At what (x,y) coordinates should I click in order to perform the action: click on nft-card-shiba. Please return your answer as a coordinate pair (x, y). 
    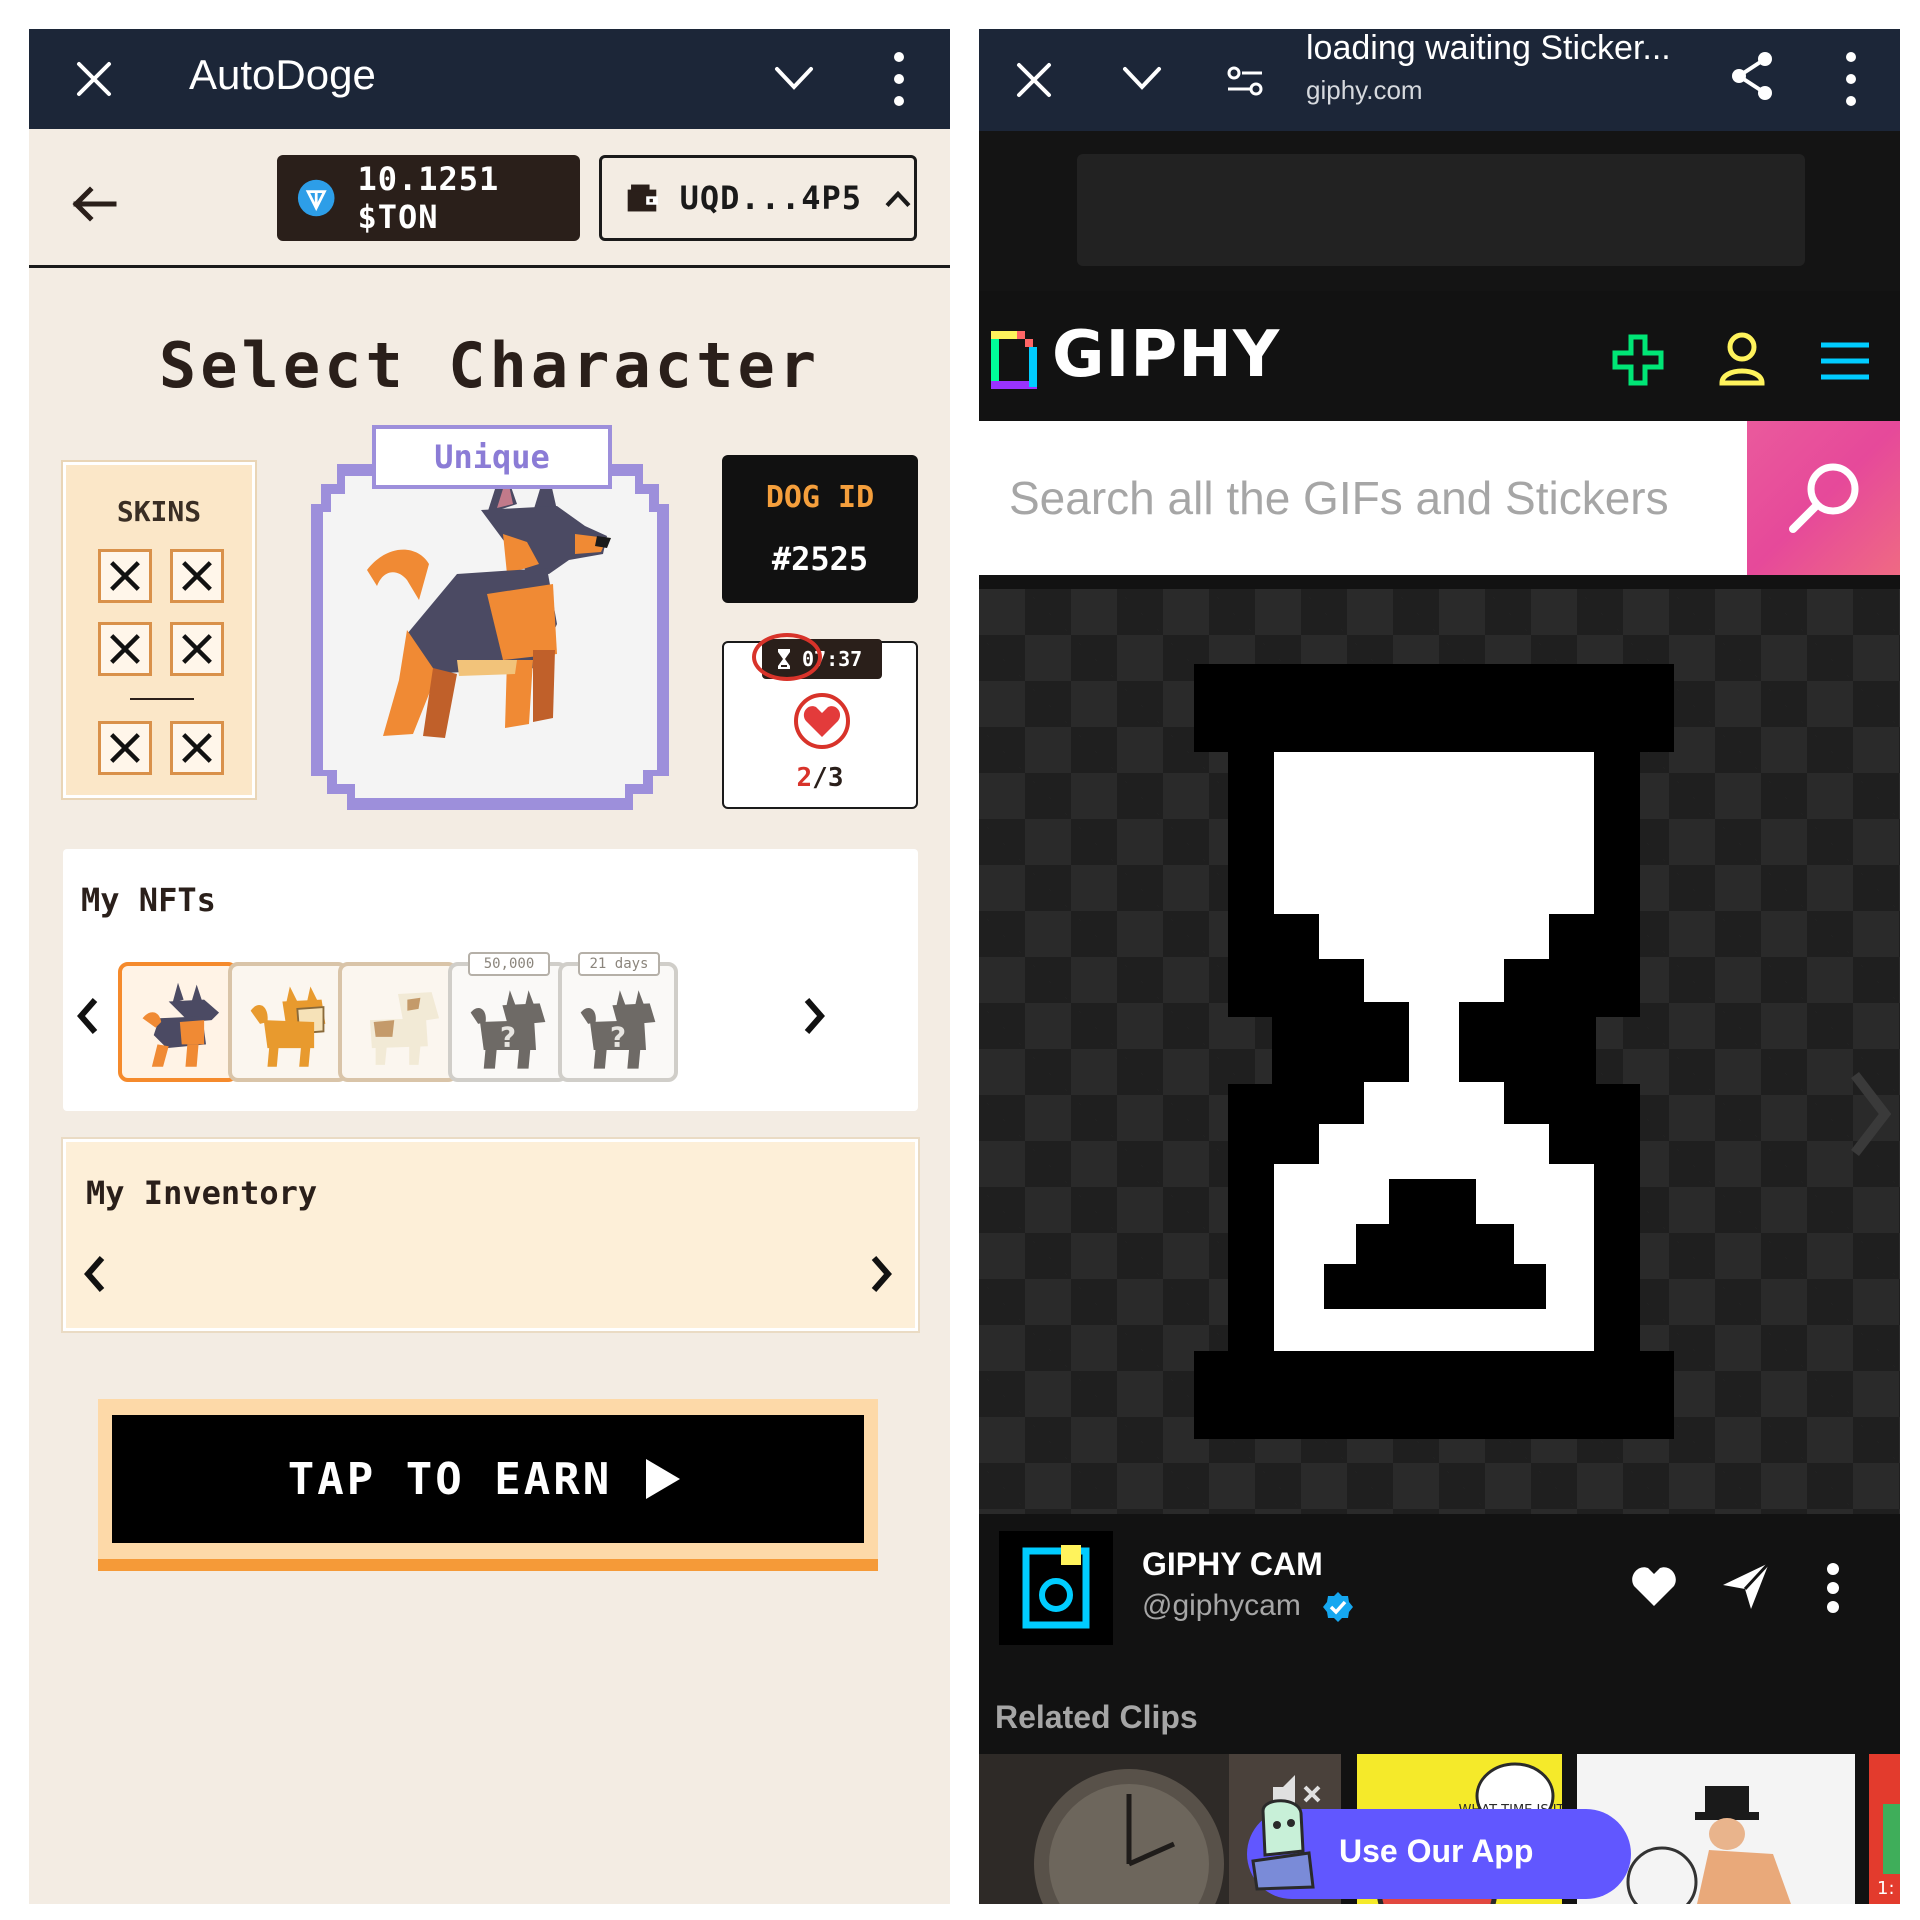
    Looking at the image, I should click on (288, 1022).